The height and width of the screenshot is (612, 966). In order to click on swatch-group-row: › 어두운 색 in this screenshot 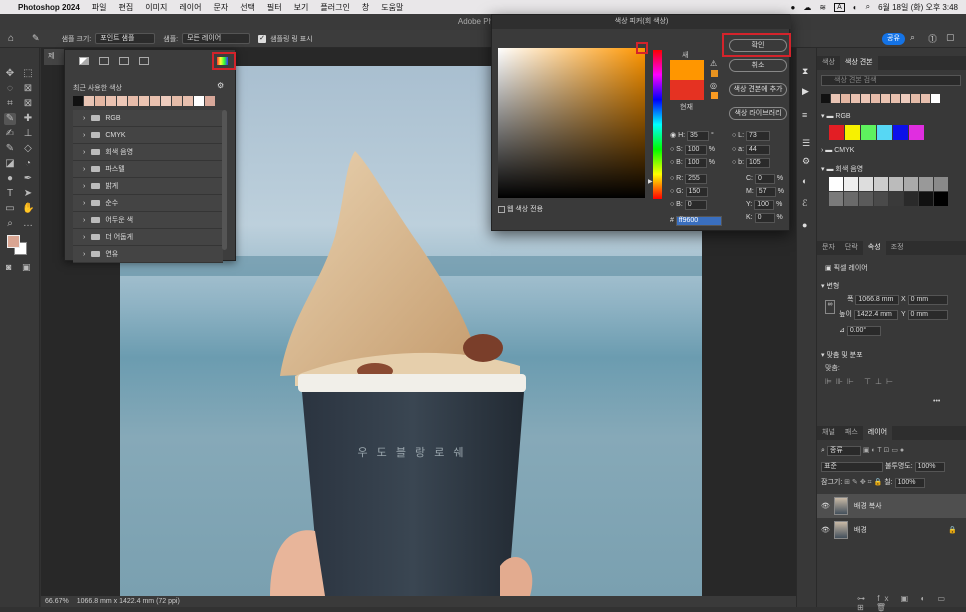, I will do `click(148, 220)`.